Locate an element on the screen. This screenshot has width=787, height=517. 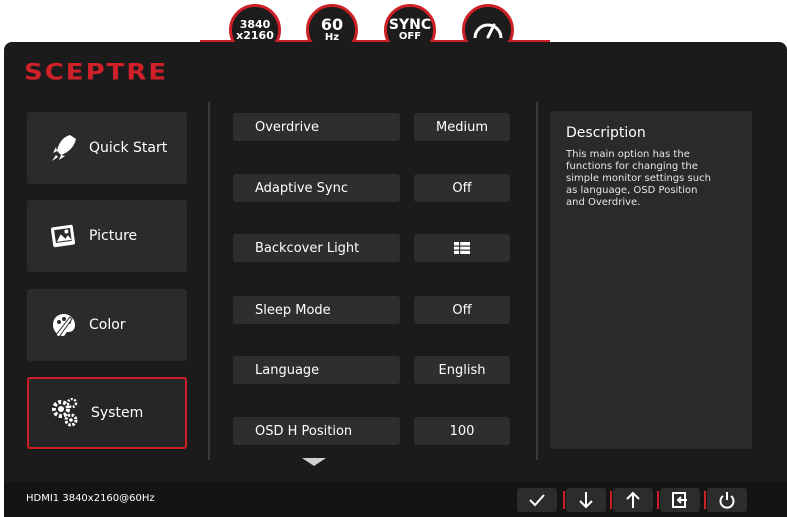
menu-item-quick-start: Quick Start is located at coordinates (107, 148).